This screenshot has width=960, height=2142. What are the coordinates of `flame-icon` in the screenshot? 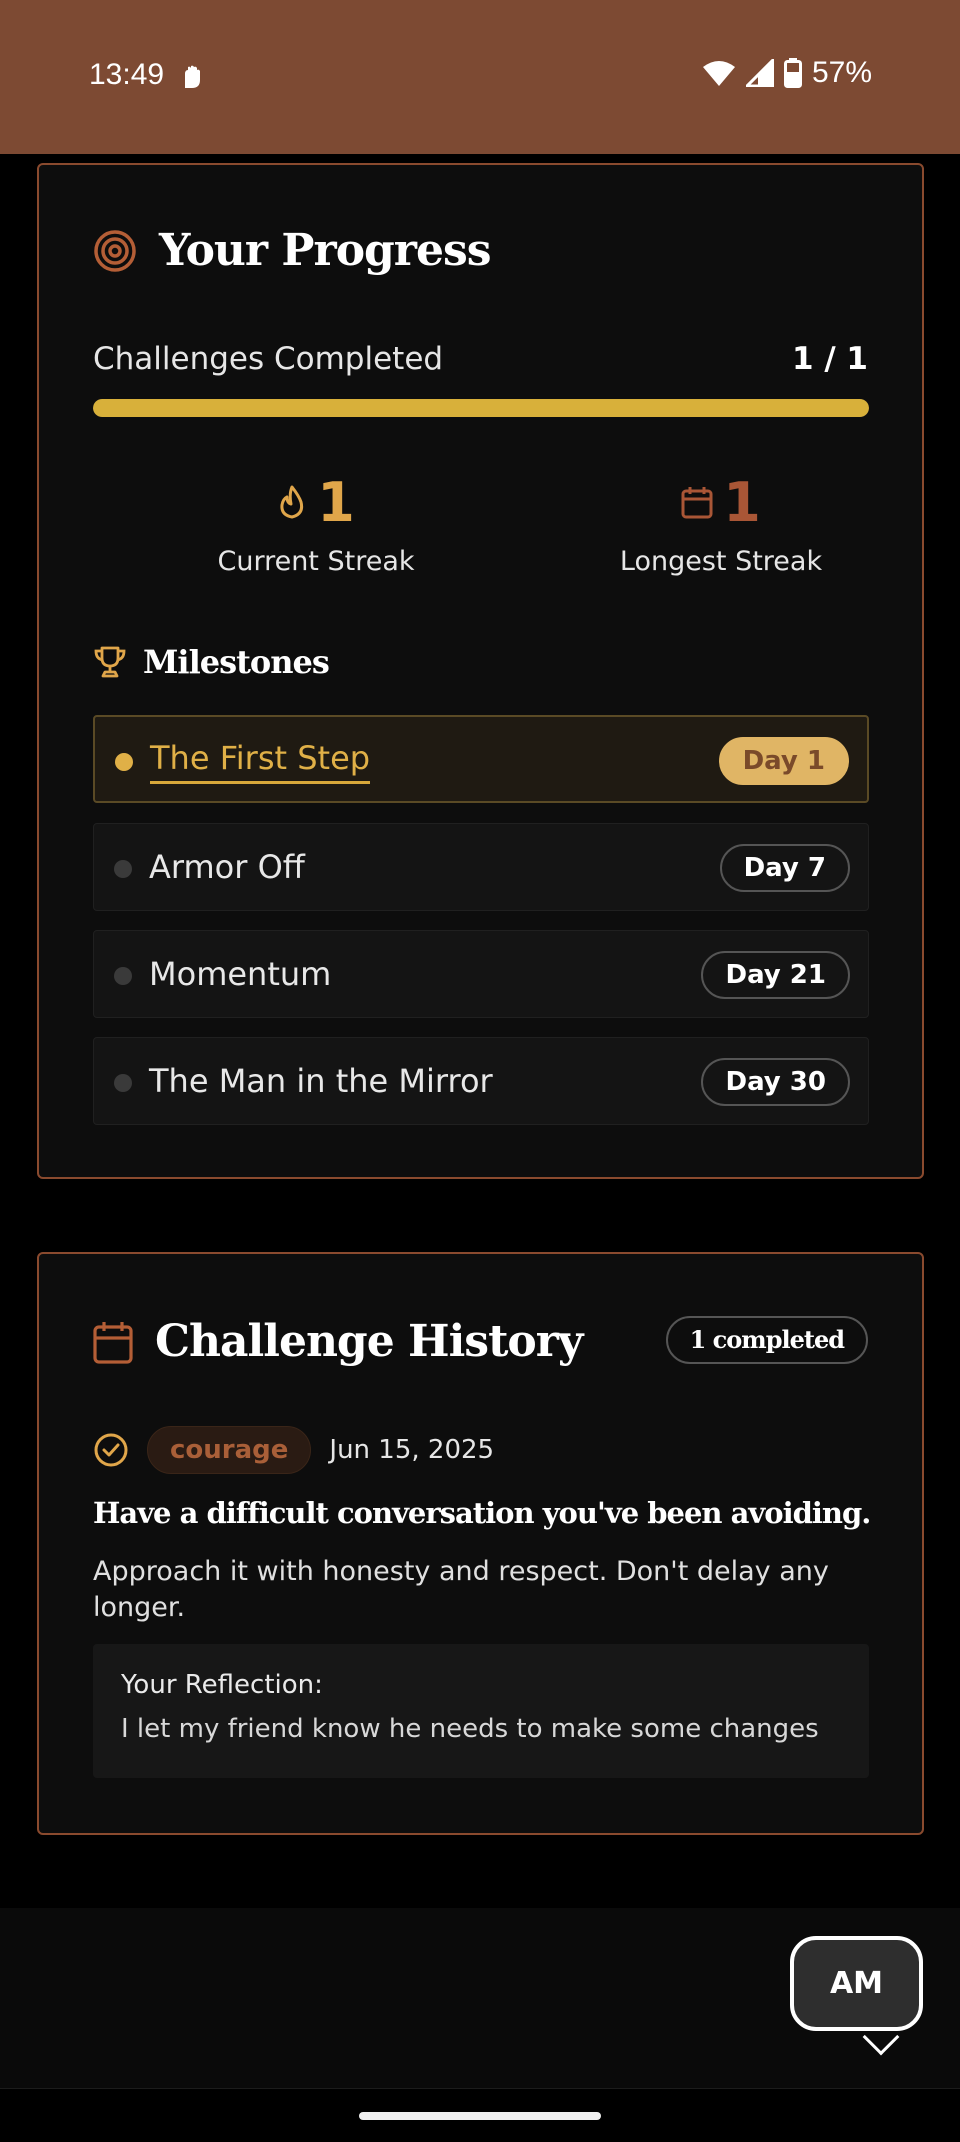 It's located at (292, 502).